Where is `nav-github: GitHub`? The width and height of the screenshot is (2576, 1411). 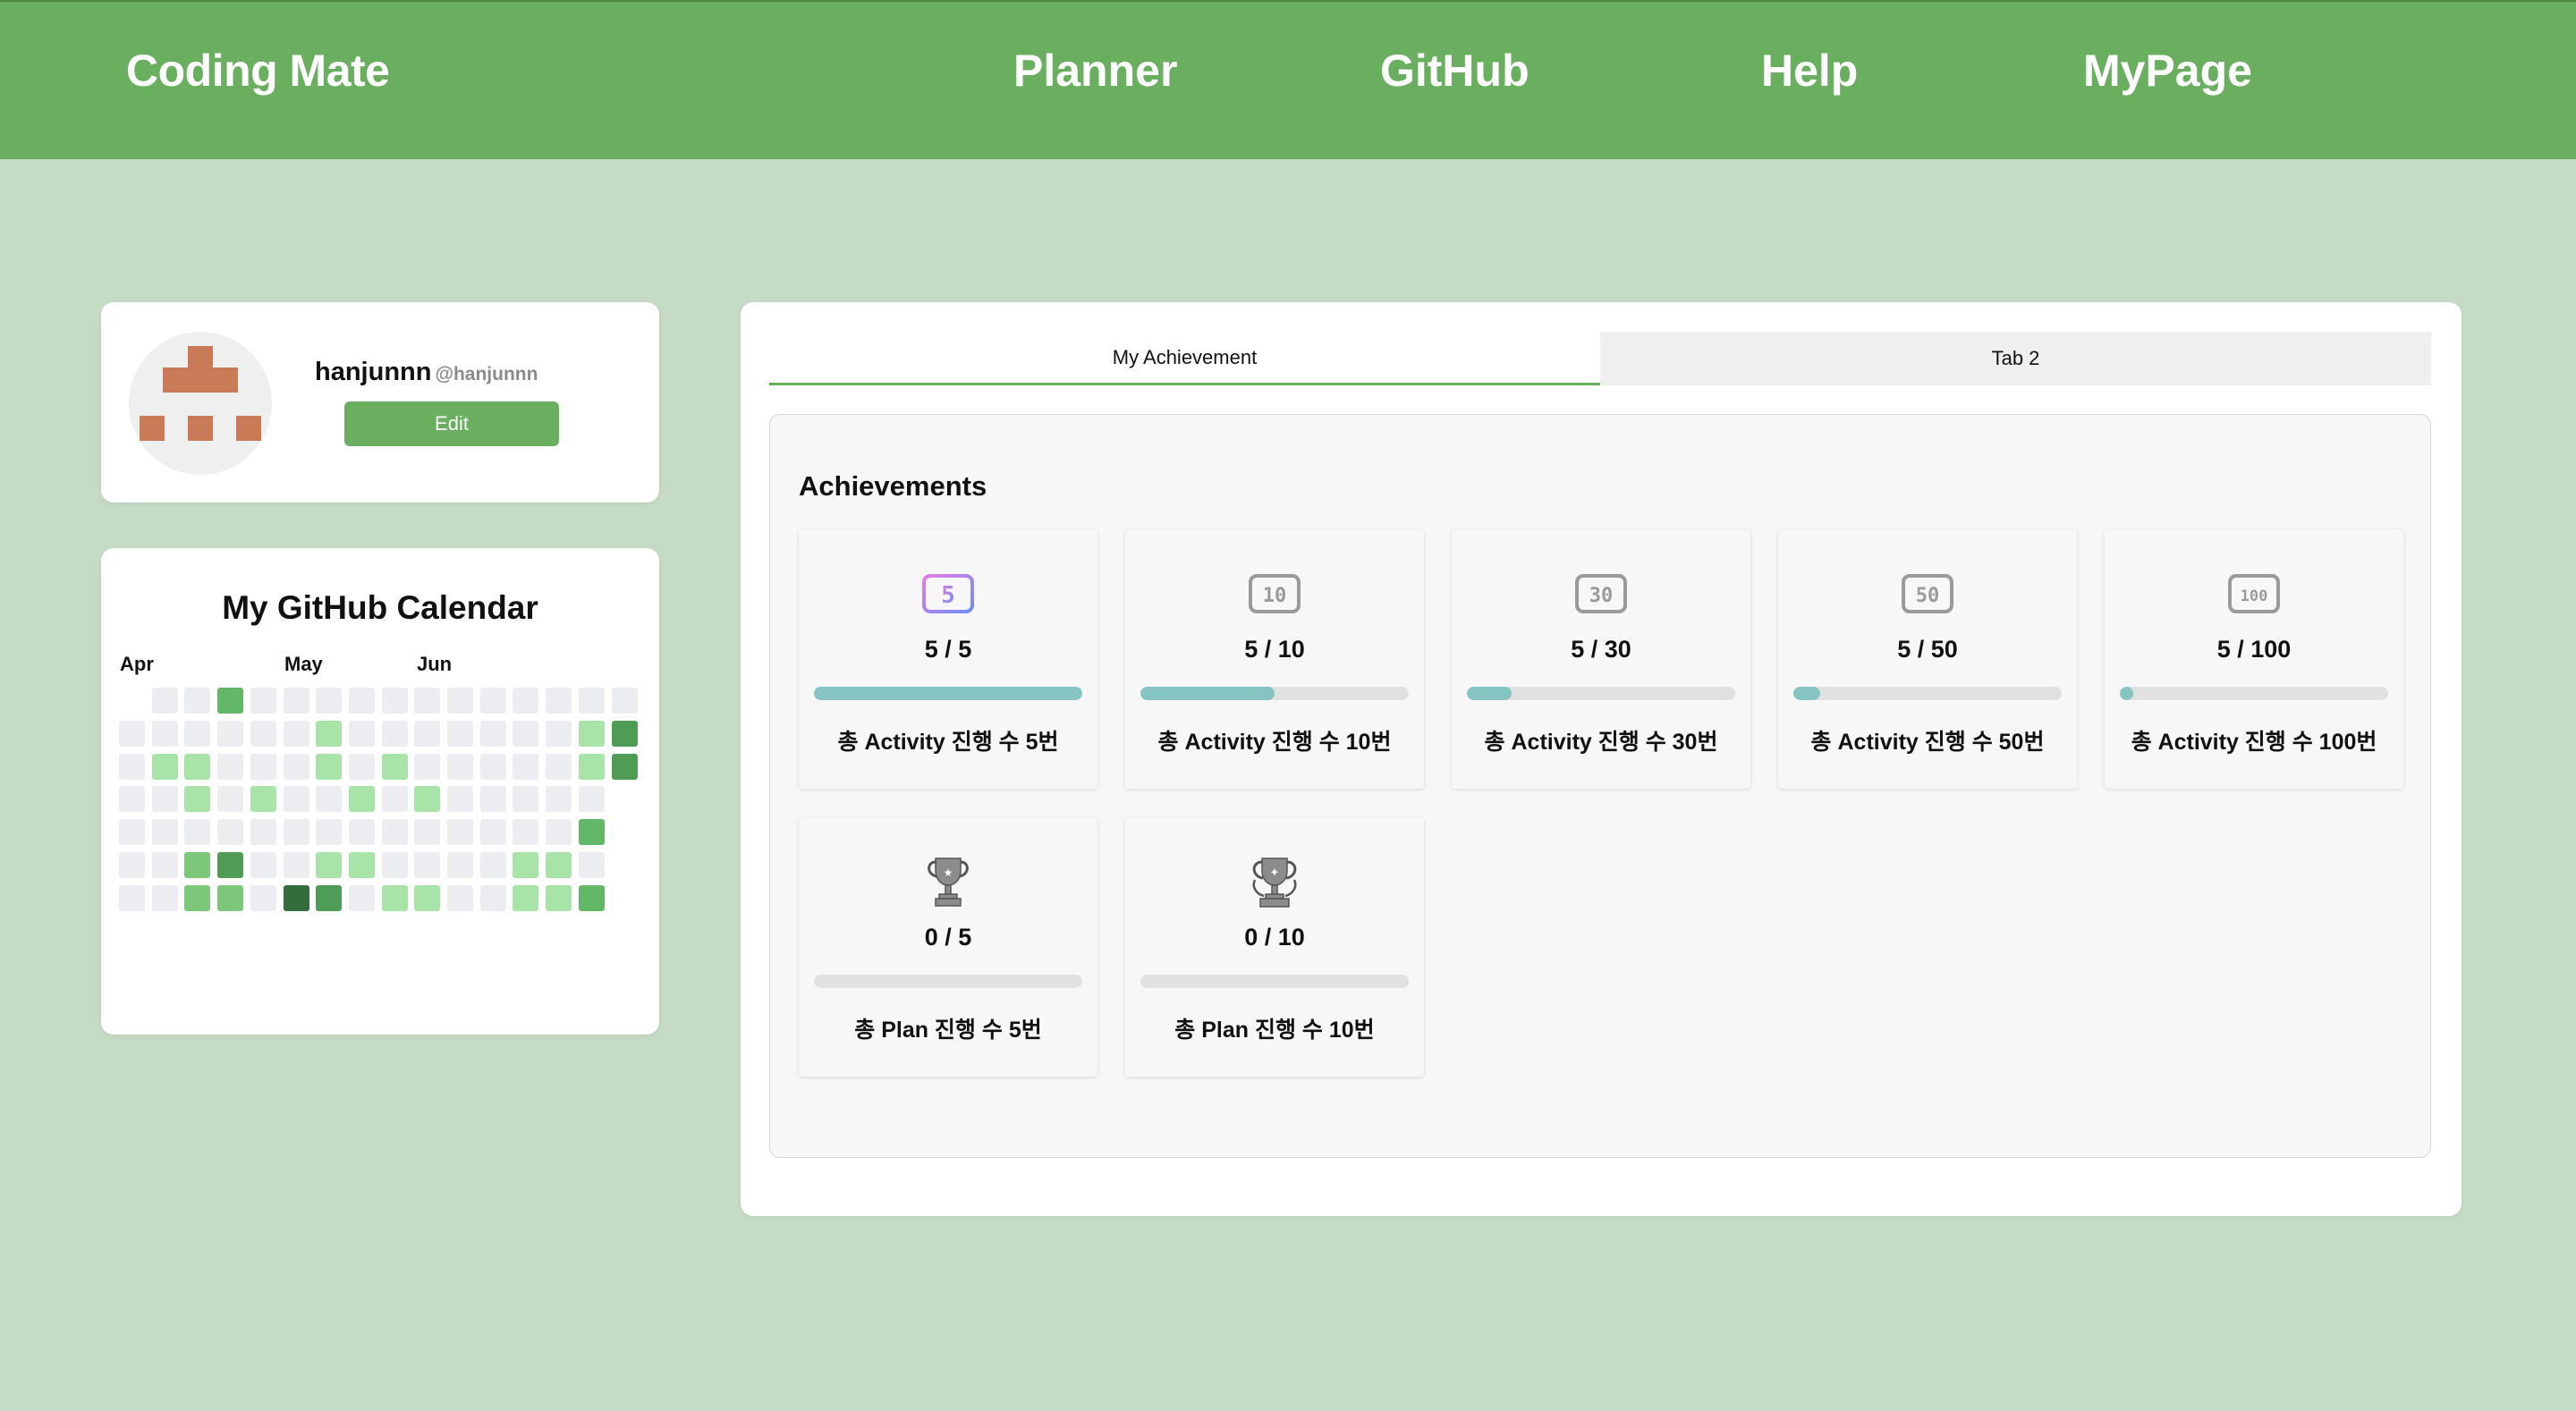 nav-github: GitHub is located at coordinates (1455, 71).